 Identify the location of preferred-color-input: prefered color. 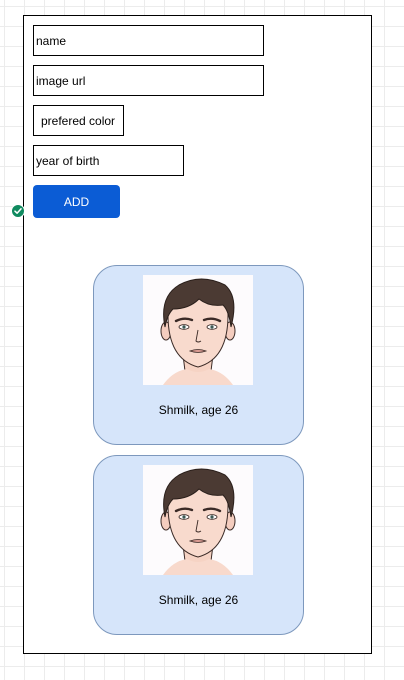
(78, 120).